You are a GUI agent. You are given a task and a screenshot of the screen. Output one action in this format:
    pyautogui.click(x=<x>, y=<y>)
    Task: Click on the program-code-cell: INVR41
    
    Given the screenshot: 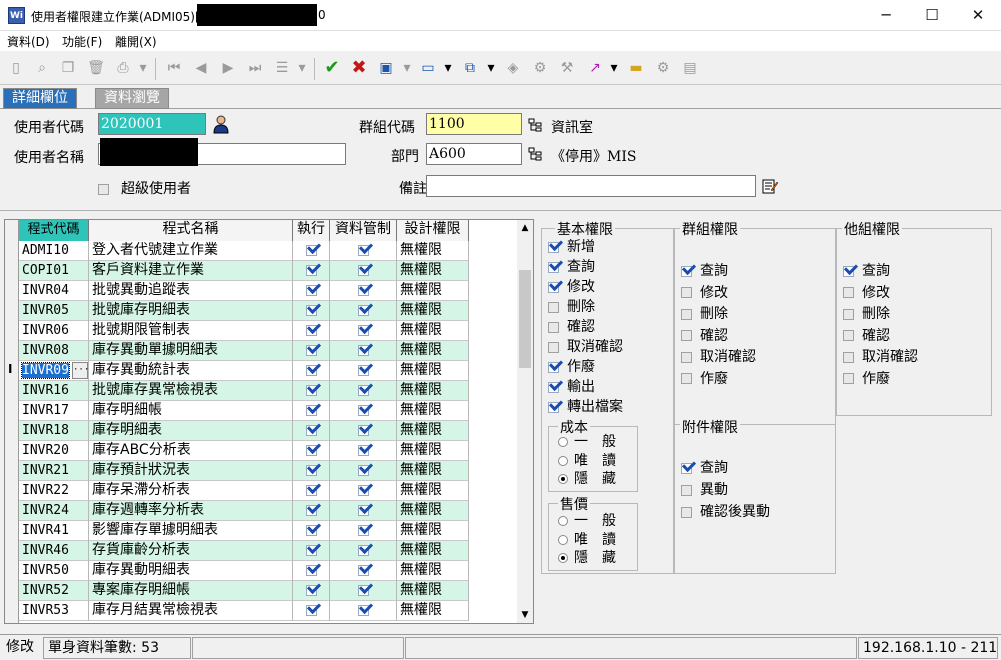 What is the action you would take?
    pyautogui.click(x=54, y=531)
    